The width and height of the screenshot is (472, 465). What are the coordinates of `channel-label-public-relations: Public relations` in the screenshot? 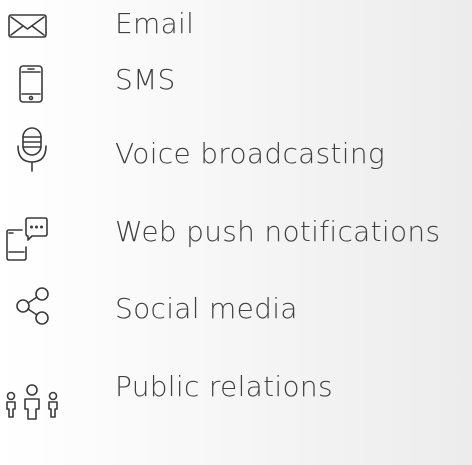 It's located at (224, 386).